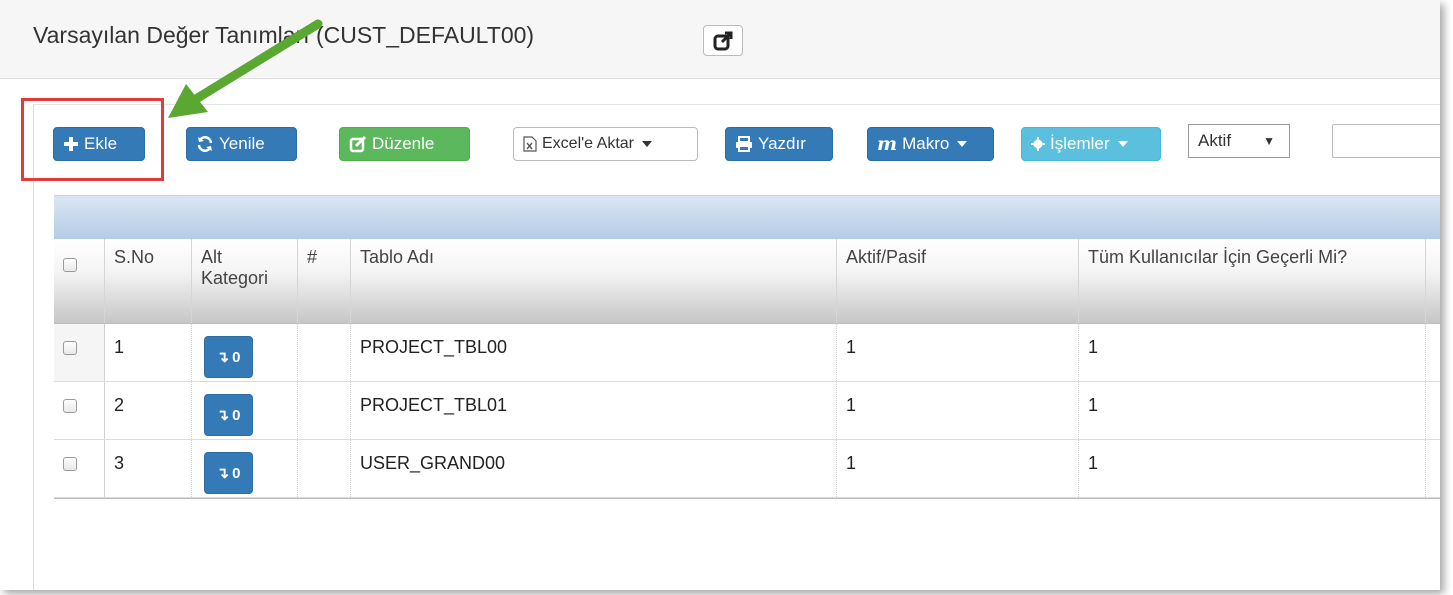 The image size is (1453, 595). Describe the element at coordinates (148, 281) in the screenshot. I see `column-header-sno: S.No` at that location.